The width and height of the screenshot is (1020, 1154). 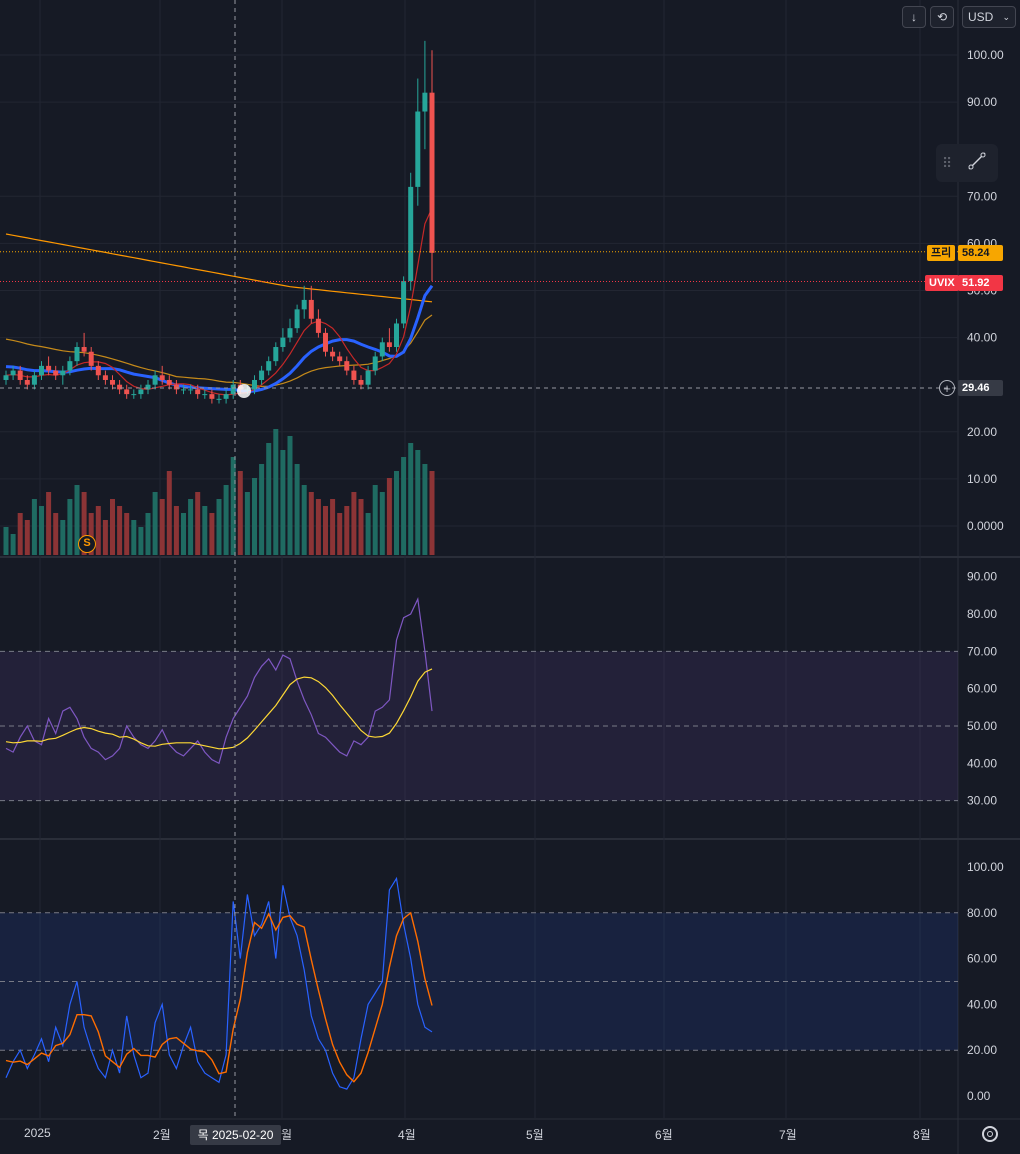 I want to click on drag-handle-icon: ⠿, so click(x=947, y=163).